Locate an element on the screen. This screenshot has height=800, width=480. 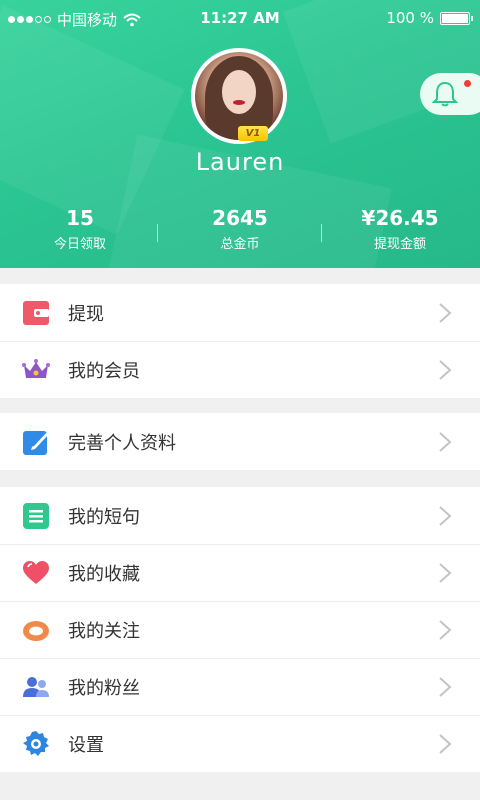
stat-value: ¥26.45 is located at coordinates (400, 218).